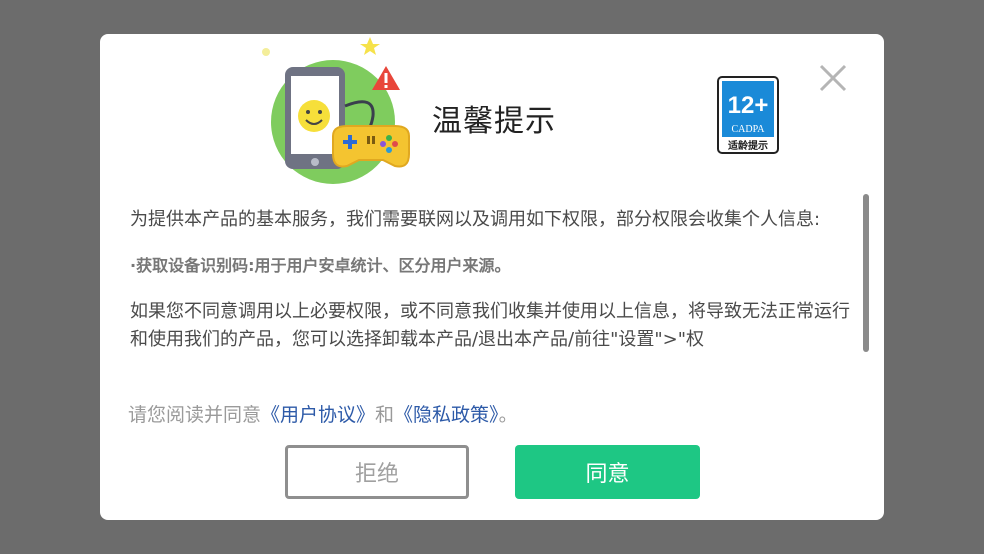  Describe the element at coordinates (494, 121) in the screenshot. I see `dialog-title: 温馨提示` at that location.